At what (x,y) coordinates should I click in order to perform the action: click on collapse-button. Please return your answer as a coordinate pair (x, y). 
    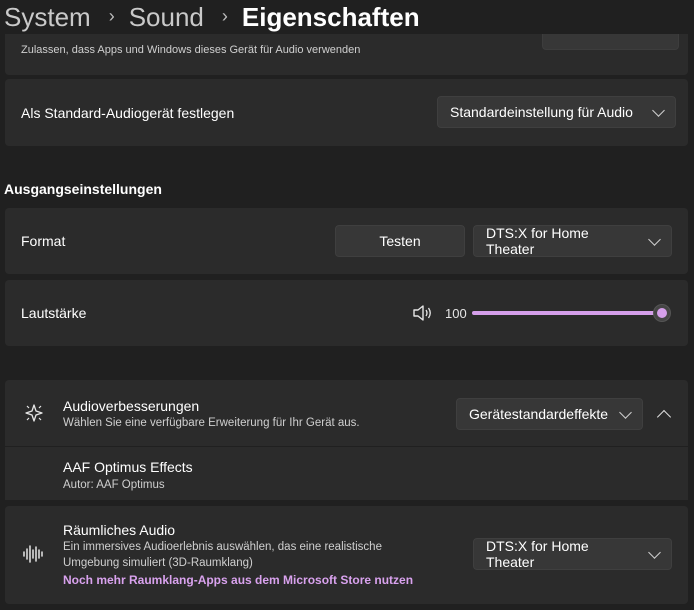
    Looking at the image, I should click on (664, 414).